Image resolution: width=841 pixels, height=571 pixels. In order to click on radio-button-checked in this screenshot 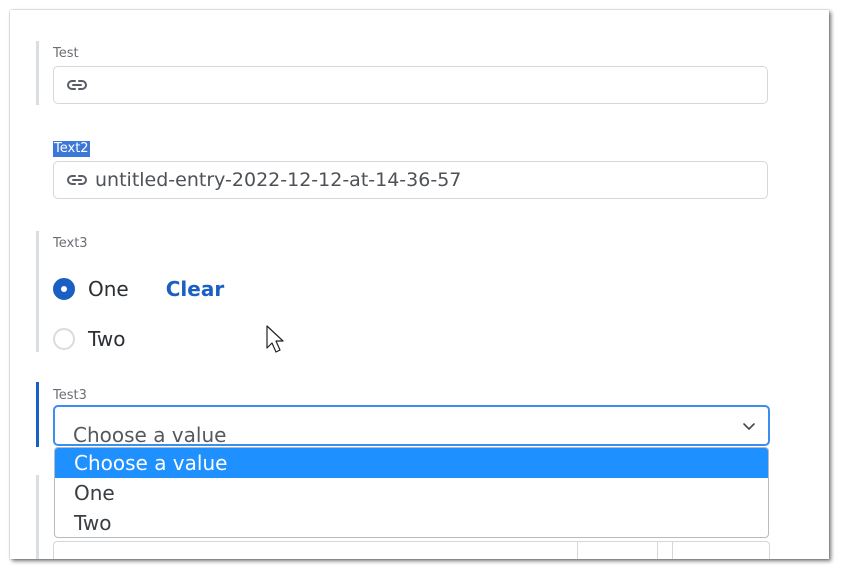, I will do `click(64, 289)`.